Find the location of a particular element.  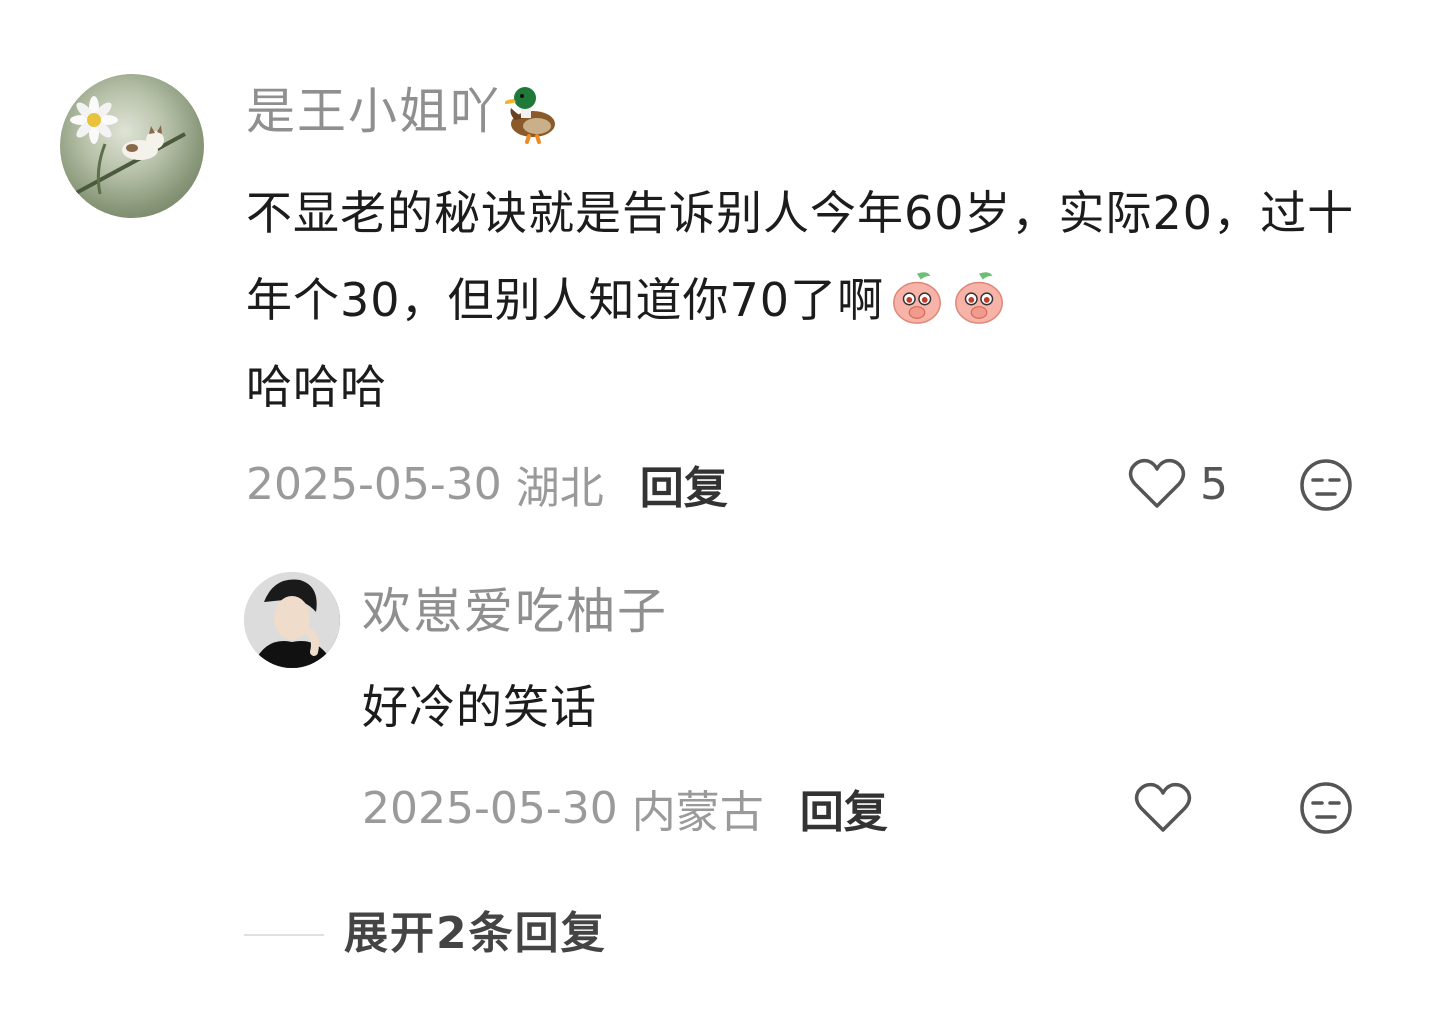

like-button: 5 is located at coordinates (1178, 484).